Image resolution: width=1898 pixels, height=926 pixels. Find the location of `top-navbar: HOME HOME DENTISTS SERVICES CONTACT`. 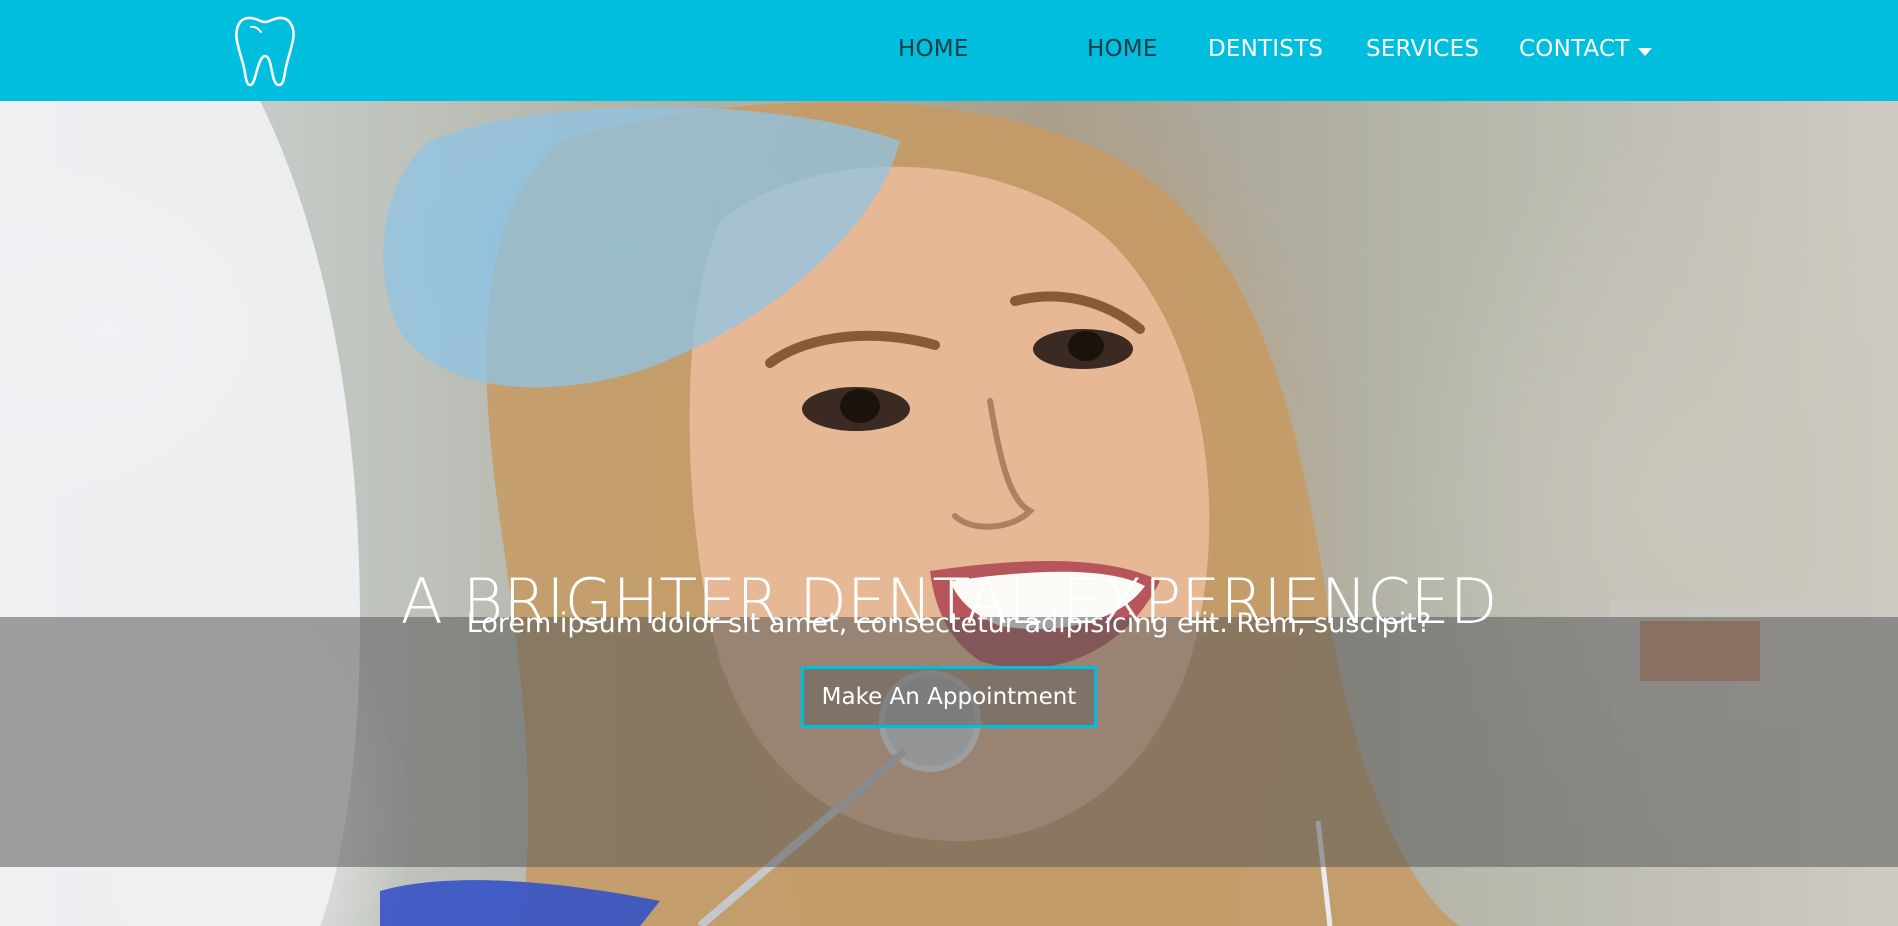

top-navbar: HOME HOME DENTISTS SERVICES CONTACT is located at coordinates (949, 50).